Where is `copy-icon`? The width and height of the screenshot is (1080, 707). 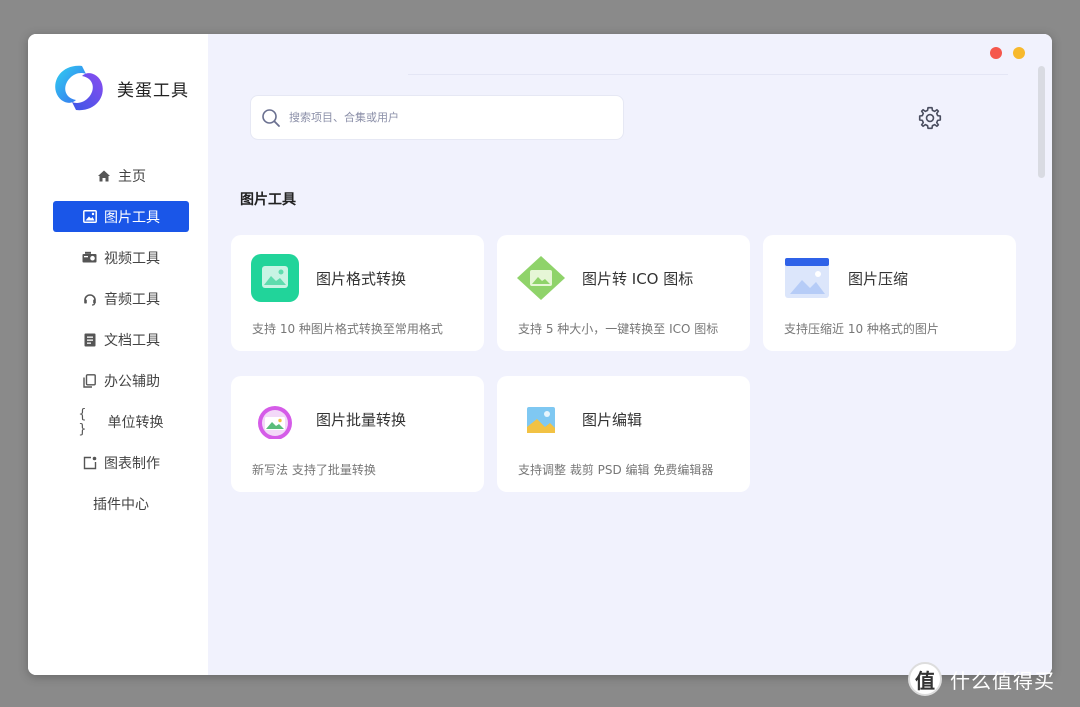 copy-icon is located at coordinates (89, 380).